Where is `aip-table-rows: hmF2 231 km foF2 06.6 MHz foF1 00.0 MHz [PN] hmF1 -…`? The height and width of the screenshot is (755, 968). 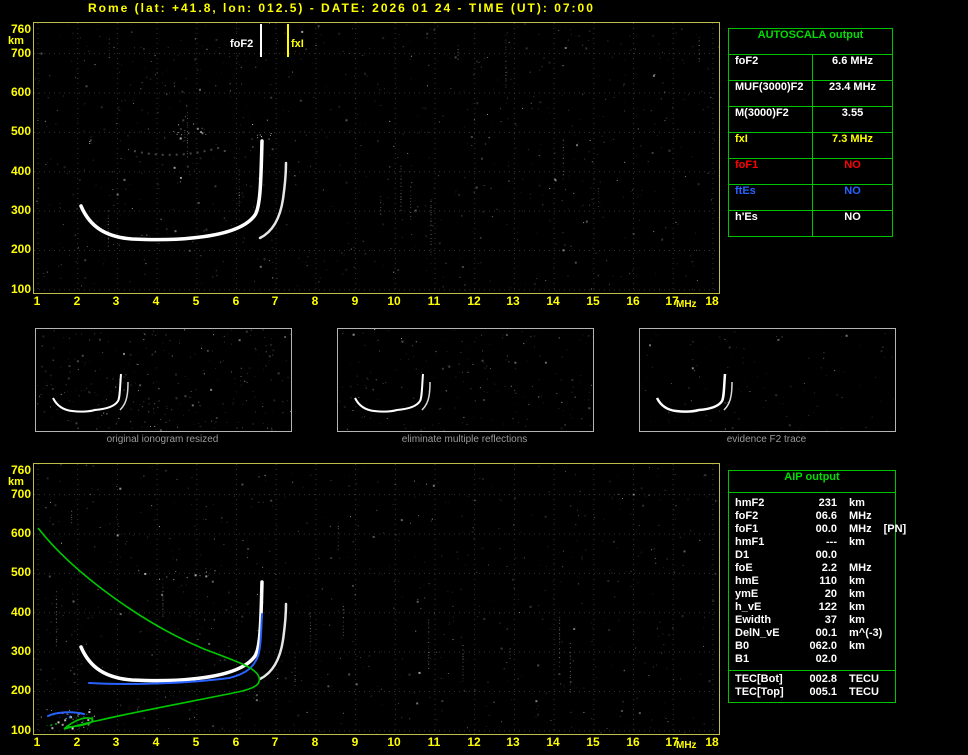
aip-table-rows: hmF2 231 km foF2 06.6 MHz foF1 00.0 MHz [PN] hmF1 -… is located at coordinates (817, 581).